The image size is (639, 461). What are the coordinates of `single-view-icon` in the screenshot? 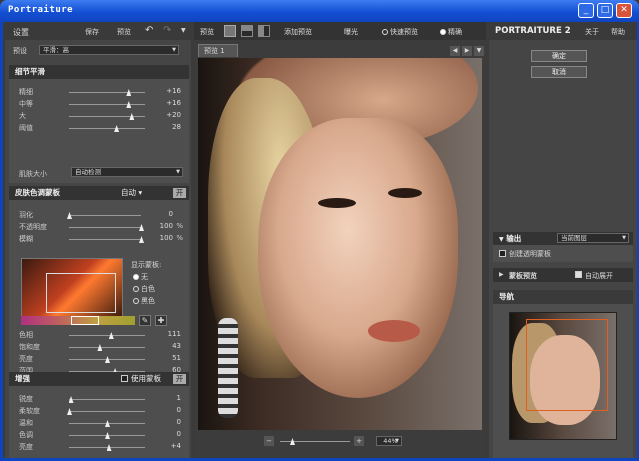 It's located at (230, 31).